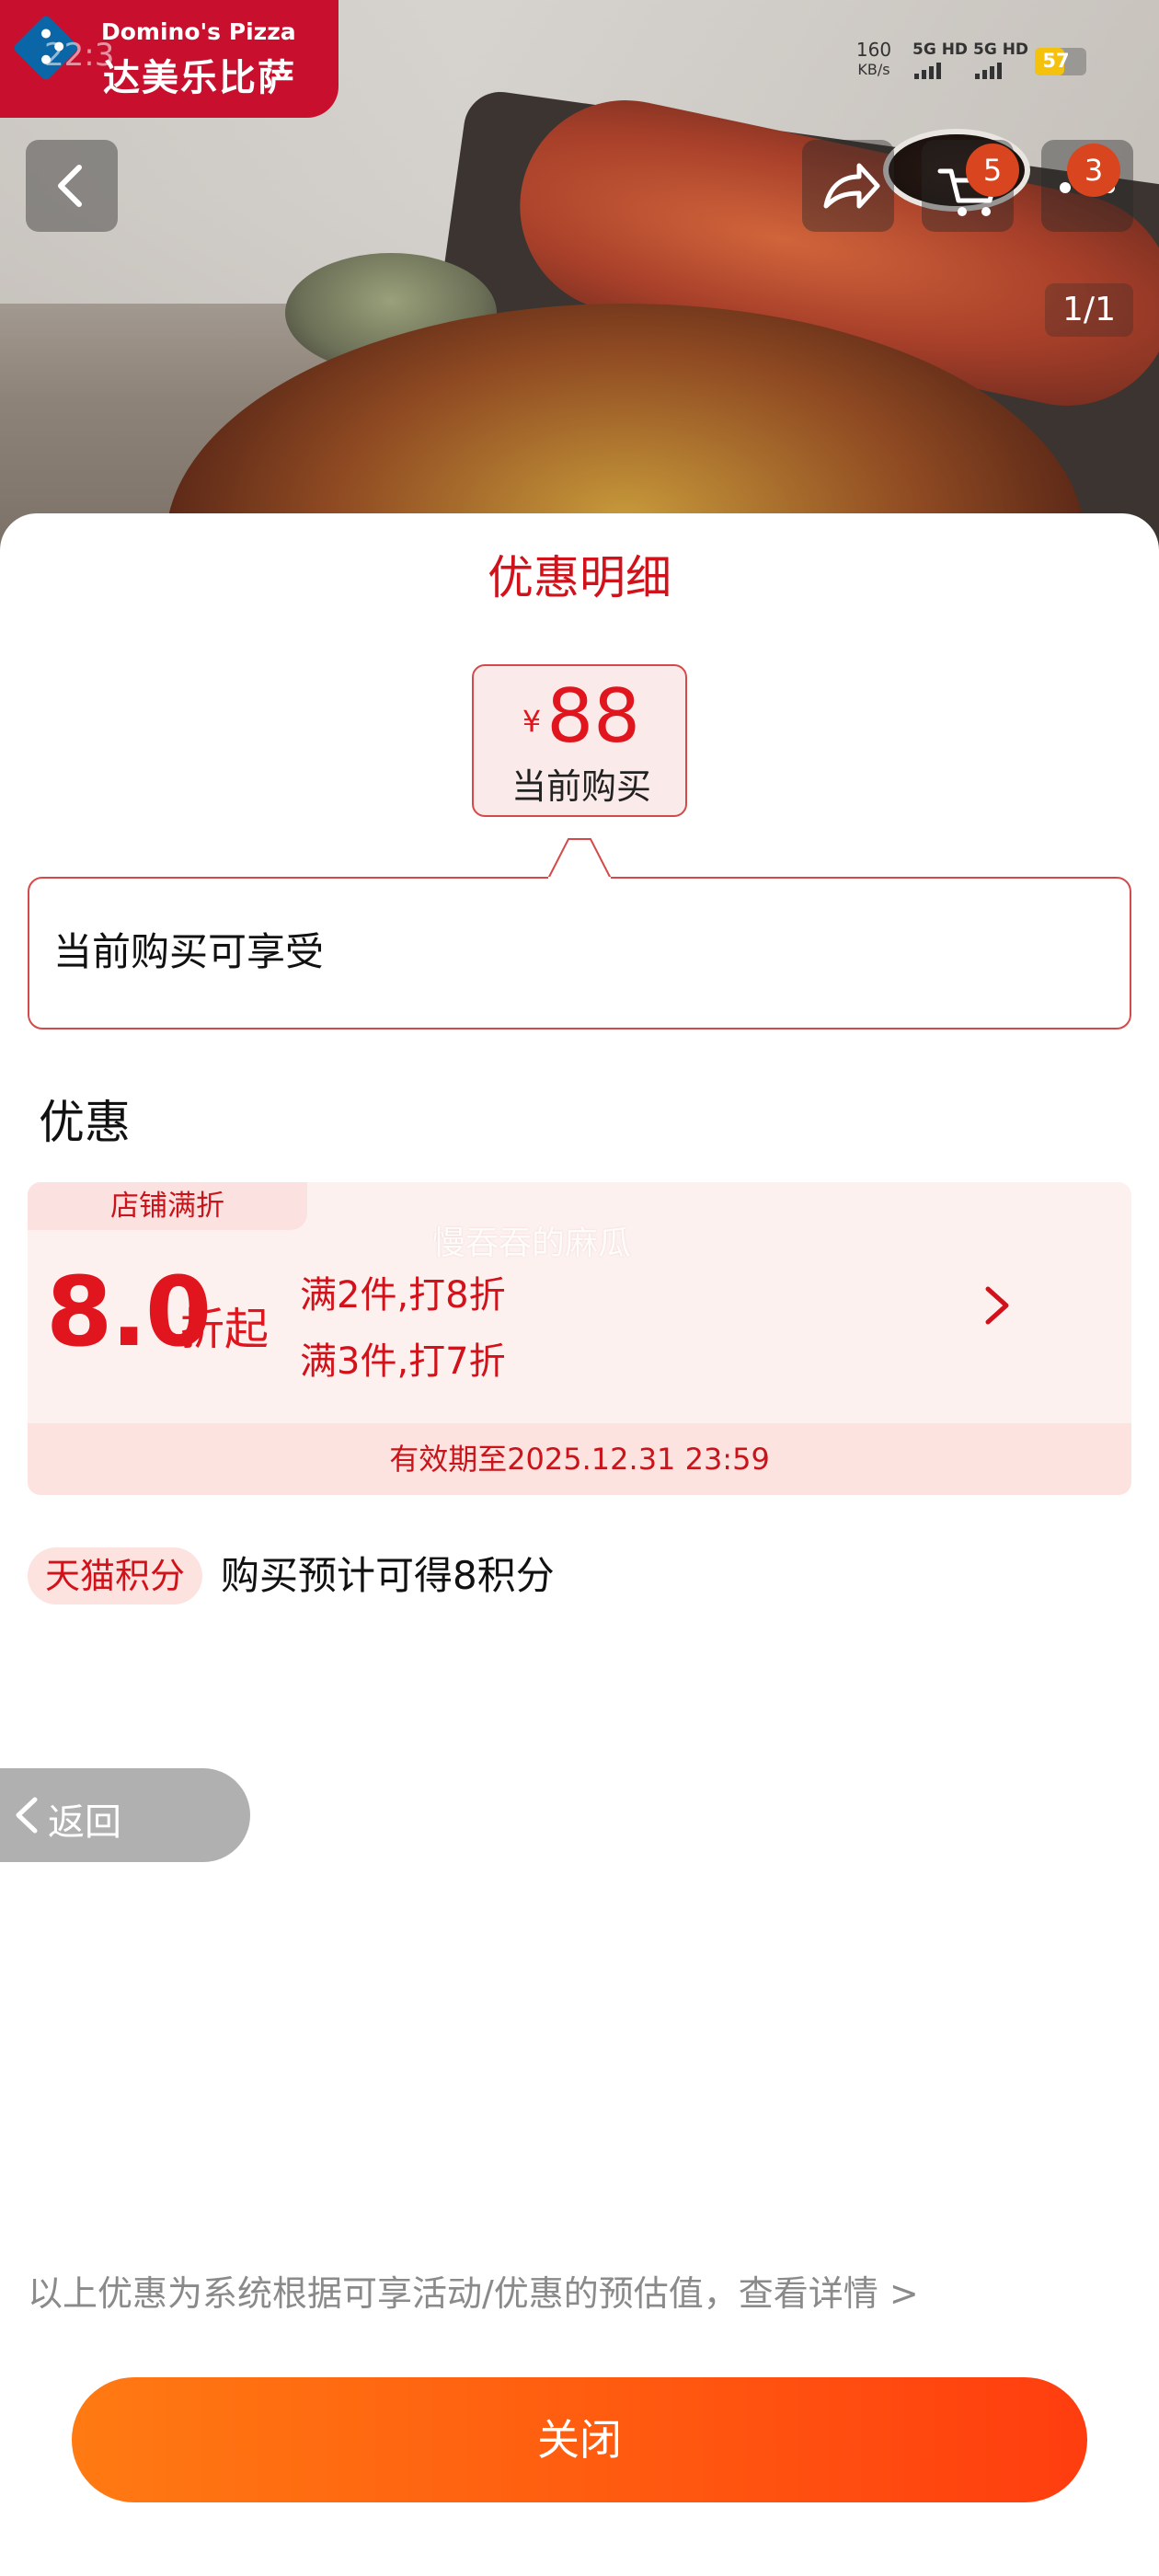 This screenshot has width=1159, height=2576. I want to click on callout-text: 当前购买可享受, so click(189, 951).